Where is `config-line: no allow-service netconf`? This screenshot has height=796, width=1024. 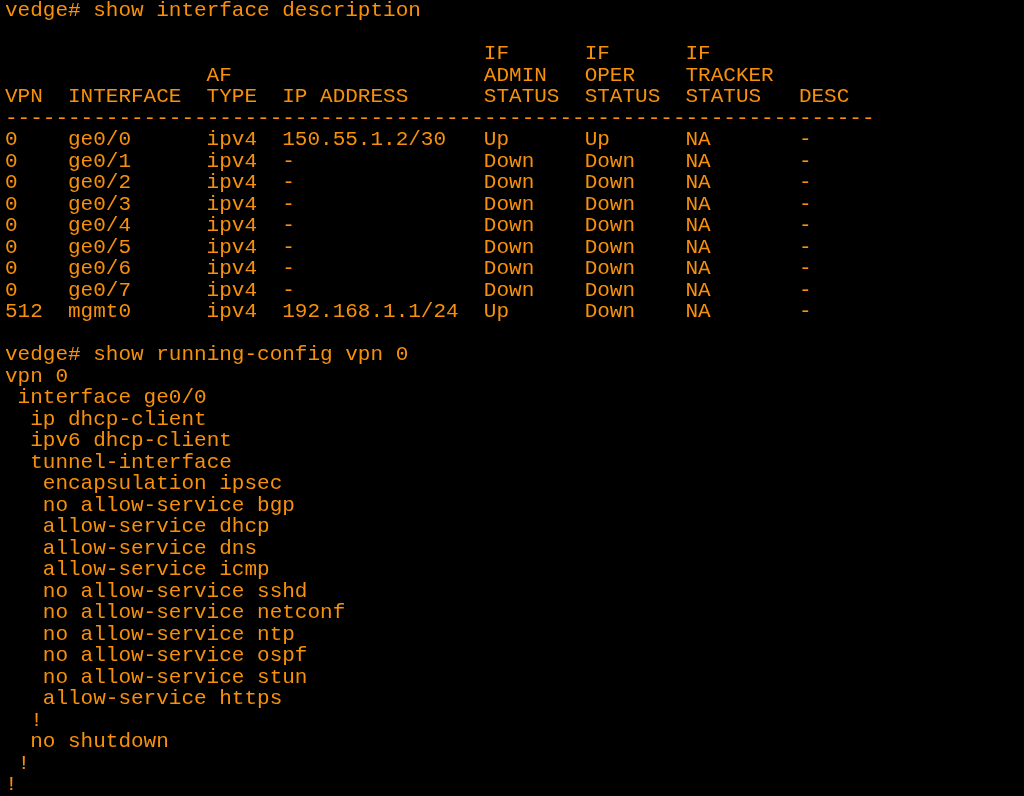
config-line: no allow-service netconf is located at coordinates (193, 613).